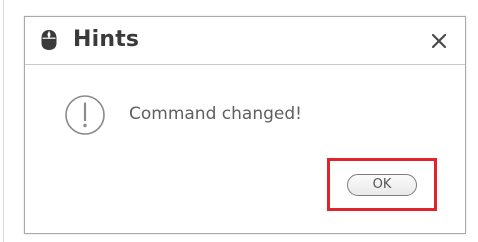 This screenshot has height=242, width=478. What do you see at coordinates (3, 121) in the screenshot?
I see `background-window-edge` at bounding box center [3, 121].